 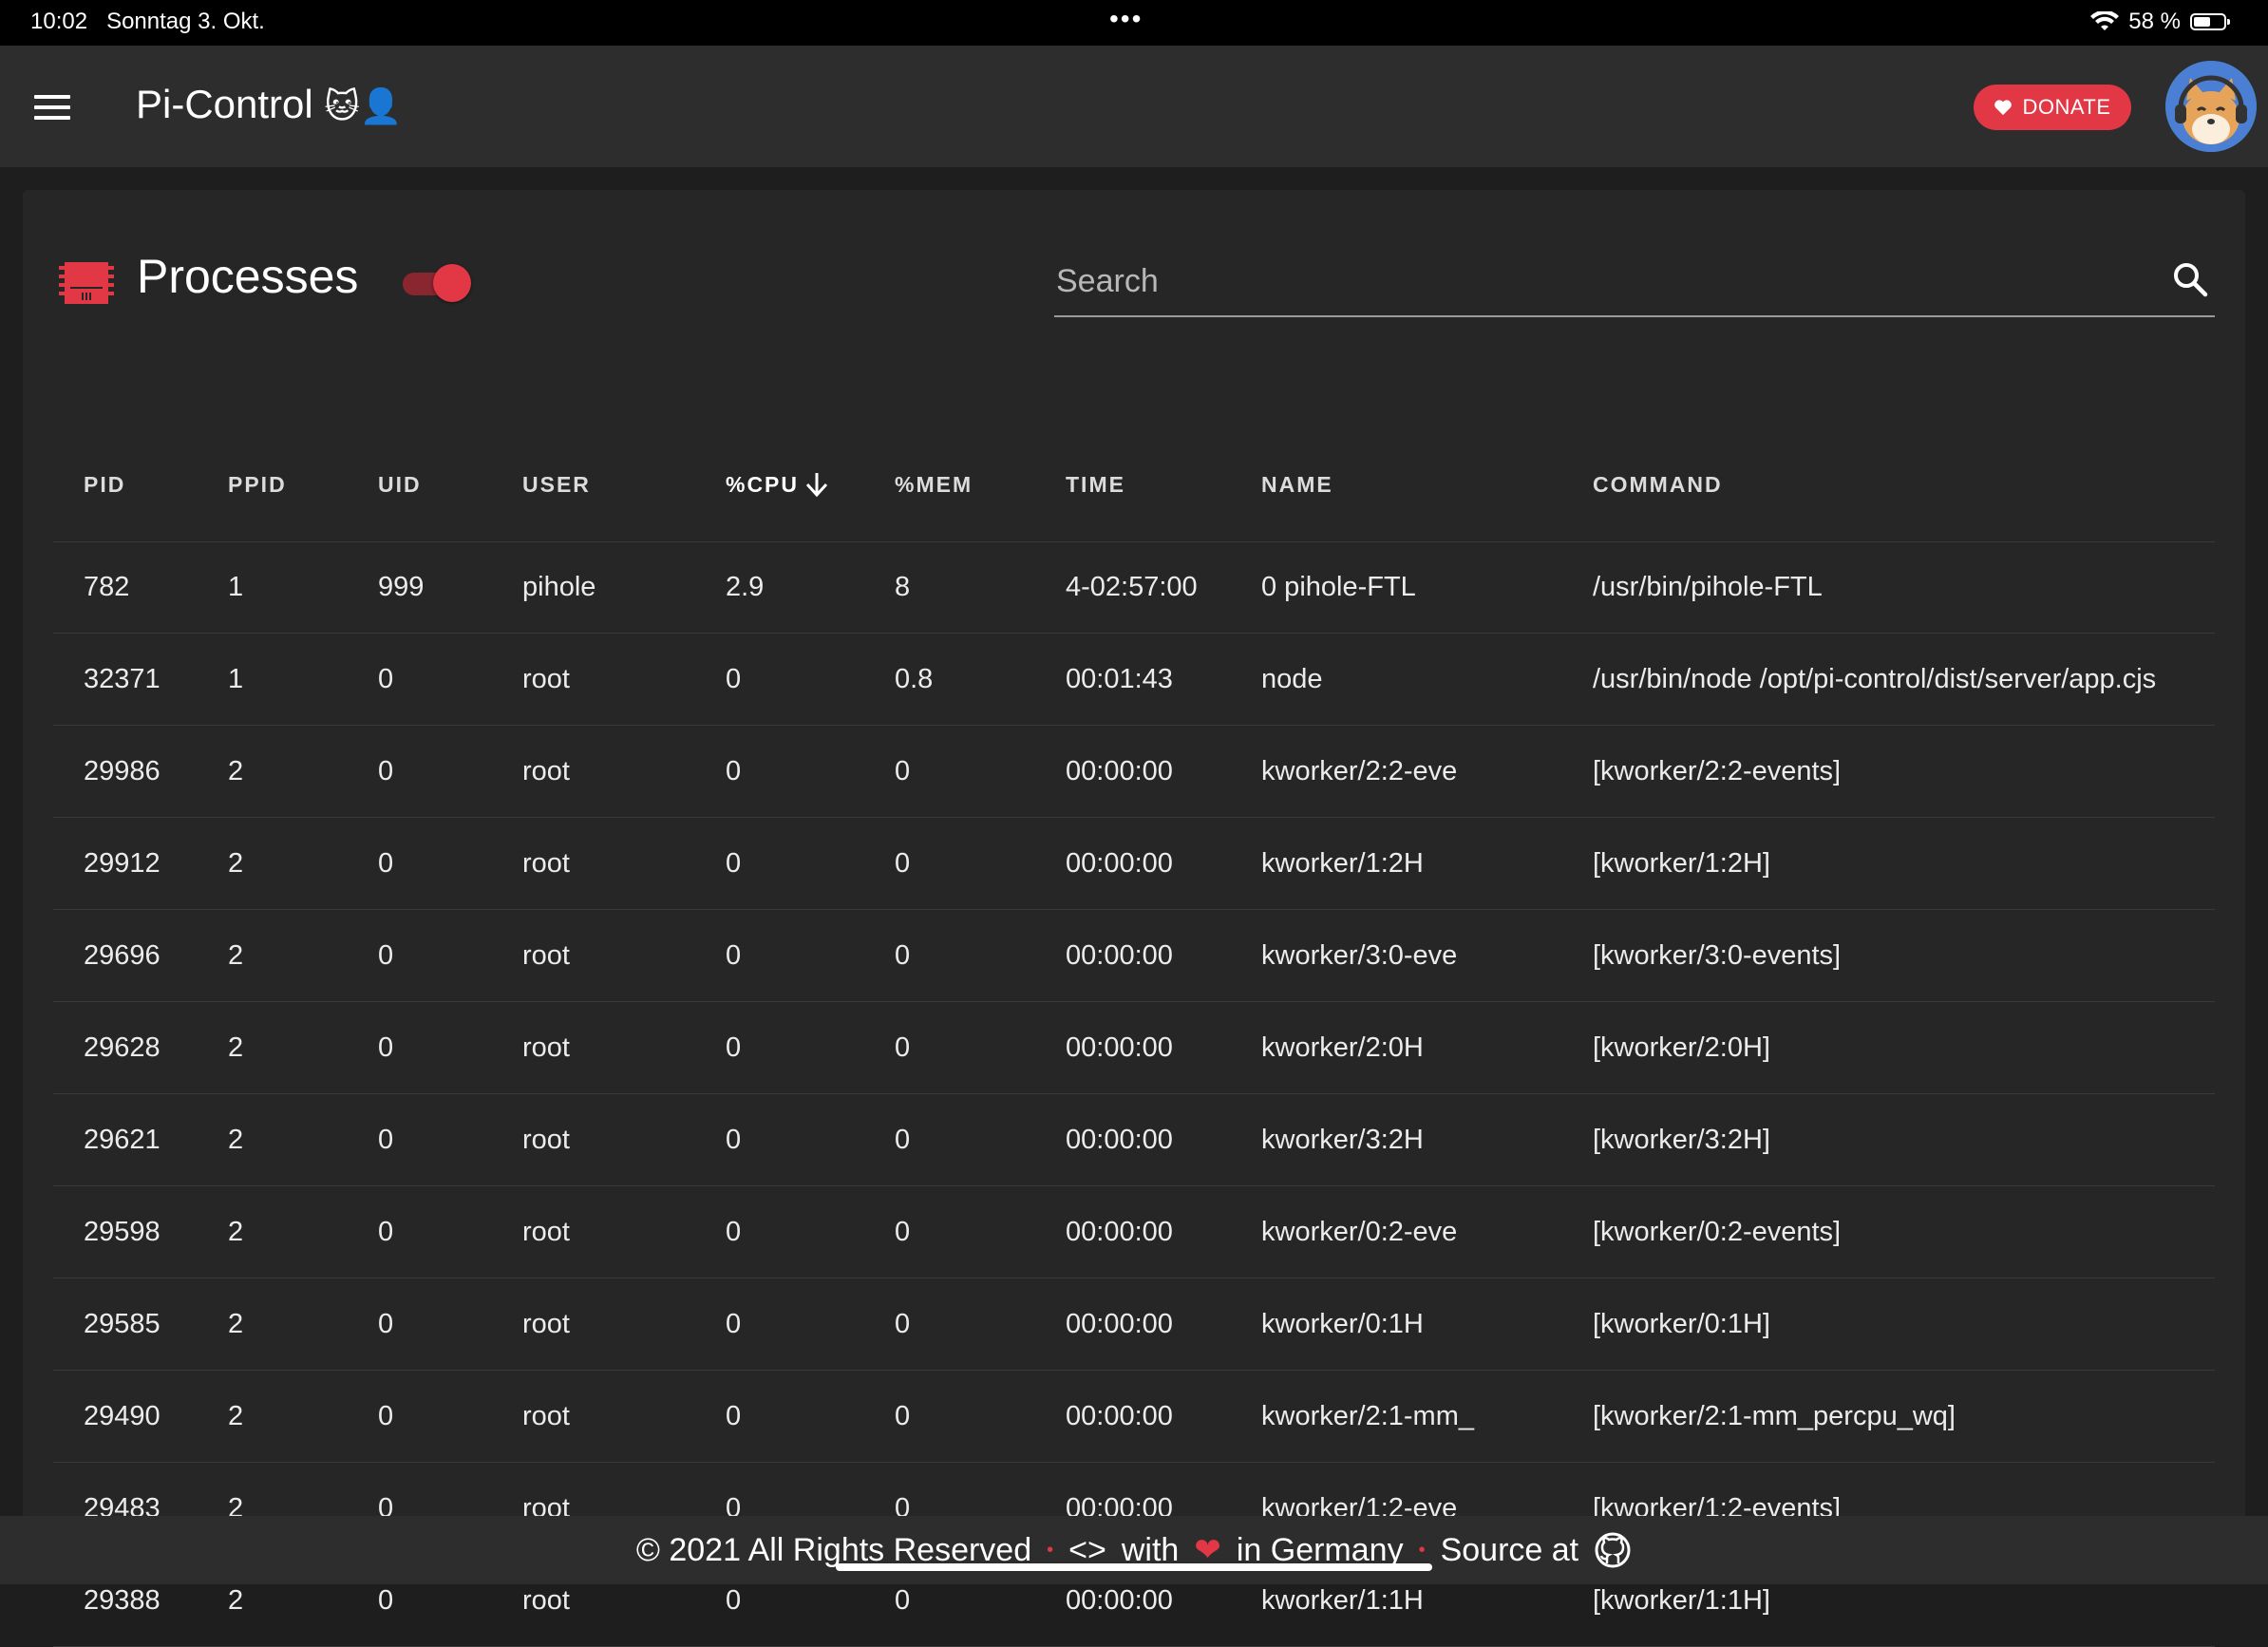 What do you see at coordinates (105, 484) in the screenshot?
I see `column-header-pid: PID` at bounding box center [105, 484].